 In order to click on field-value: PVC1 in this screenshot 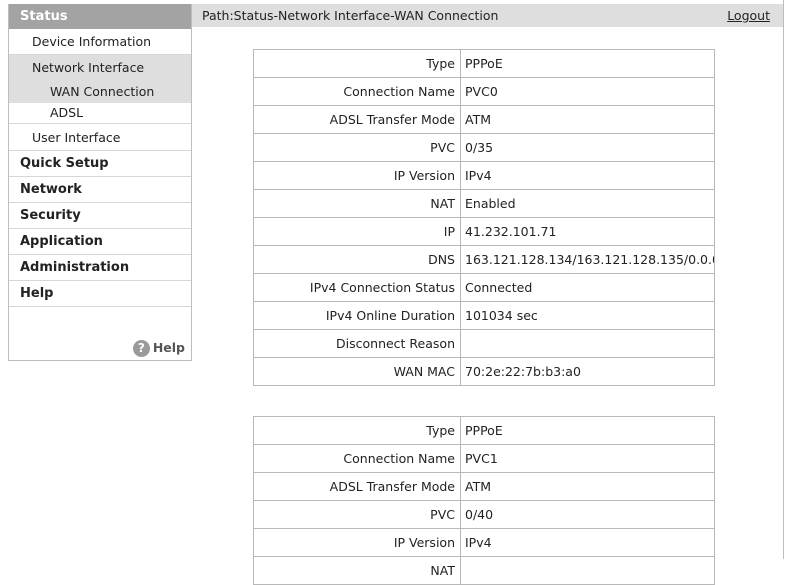, I will do `click(587, 458)`.